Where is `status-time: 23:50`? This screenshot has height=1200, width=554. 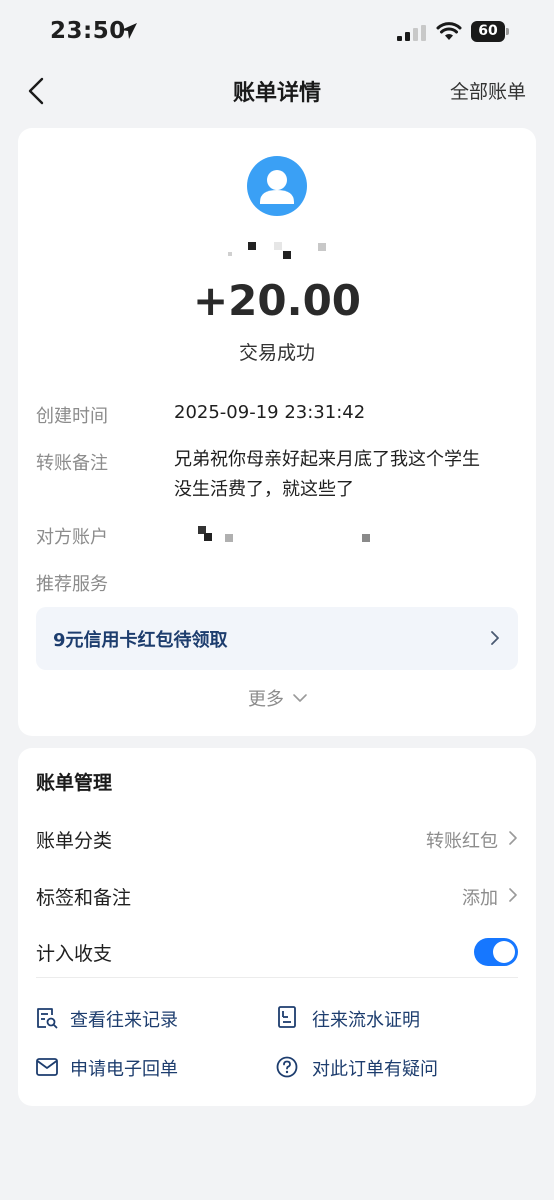 status-time: 23:50 is located at coordinates (88, 31).